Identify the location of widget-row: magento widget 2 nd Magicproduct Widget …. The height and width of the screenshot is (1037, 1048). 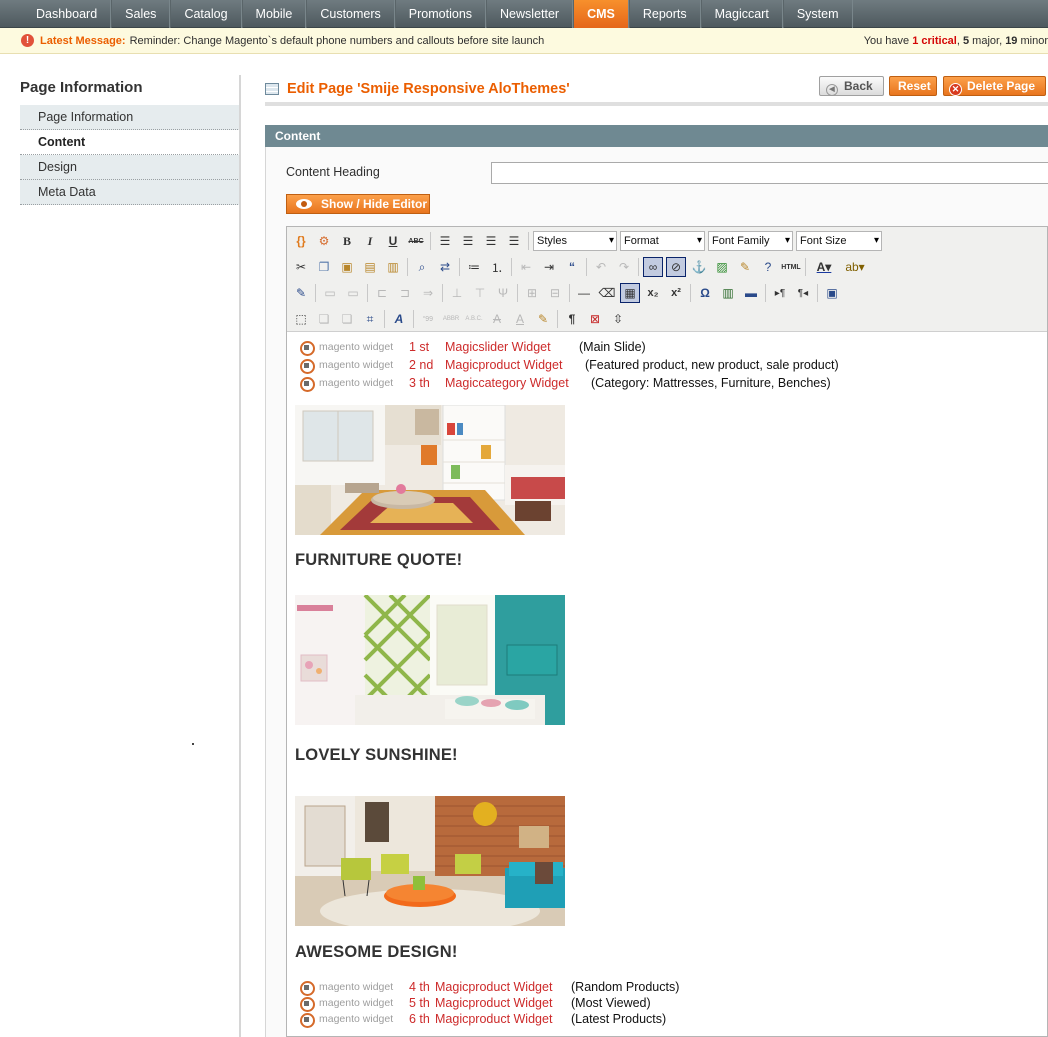
(569, 365).